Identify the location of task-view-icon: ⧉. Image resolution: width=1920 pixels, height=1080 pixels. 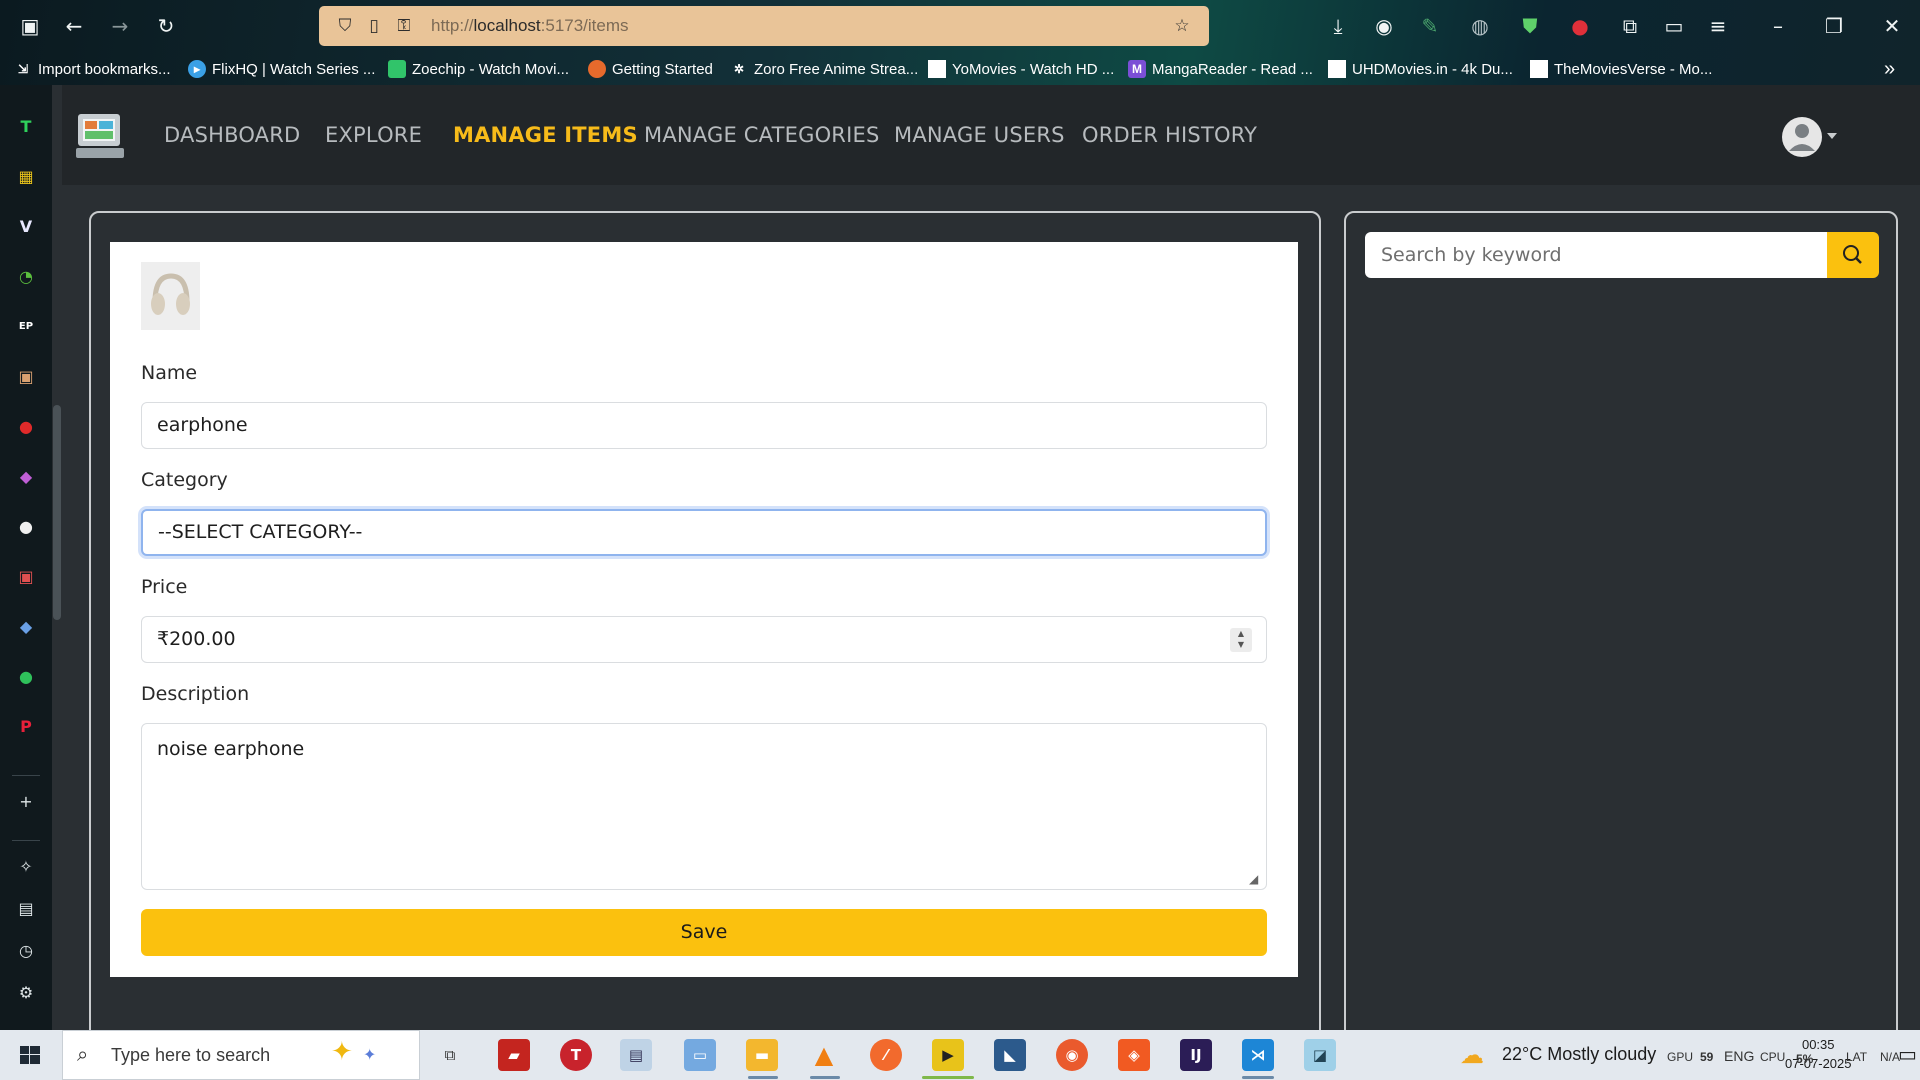
(450, 1055).